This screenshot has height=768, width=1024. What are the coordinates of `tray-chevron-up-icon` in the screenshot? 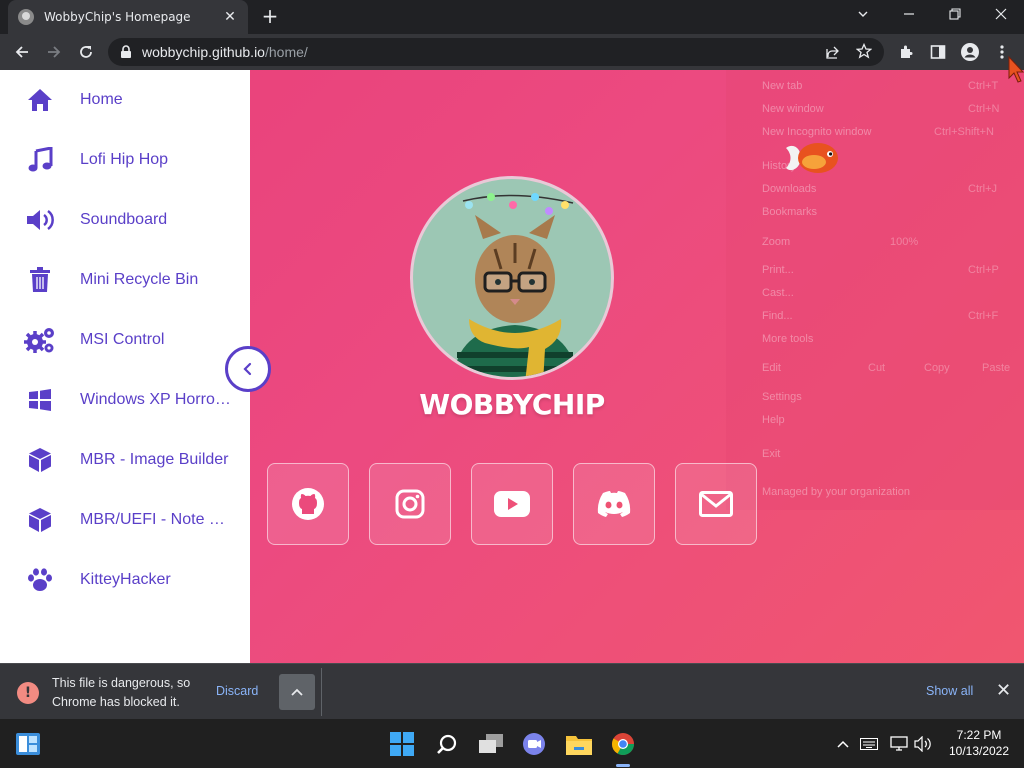 It's located at (843, 744).